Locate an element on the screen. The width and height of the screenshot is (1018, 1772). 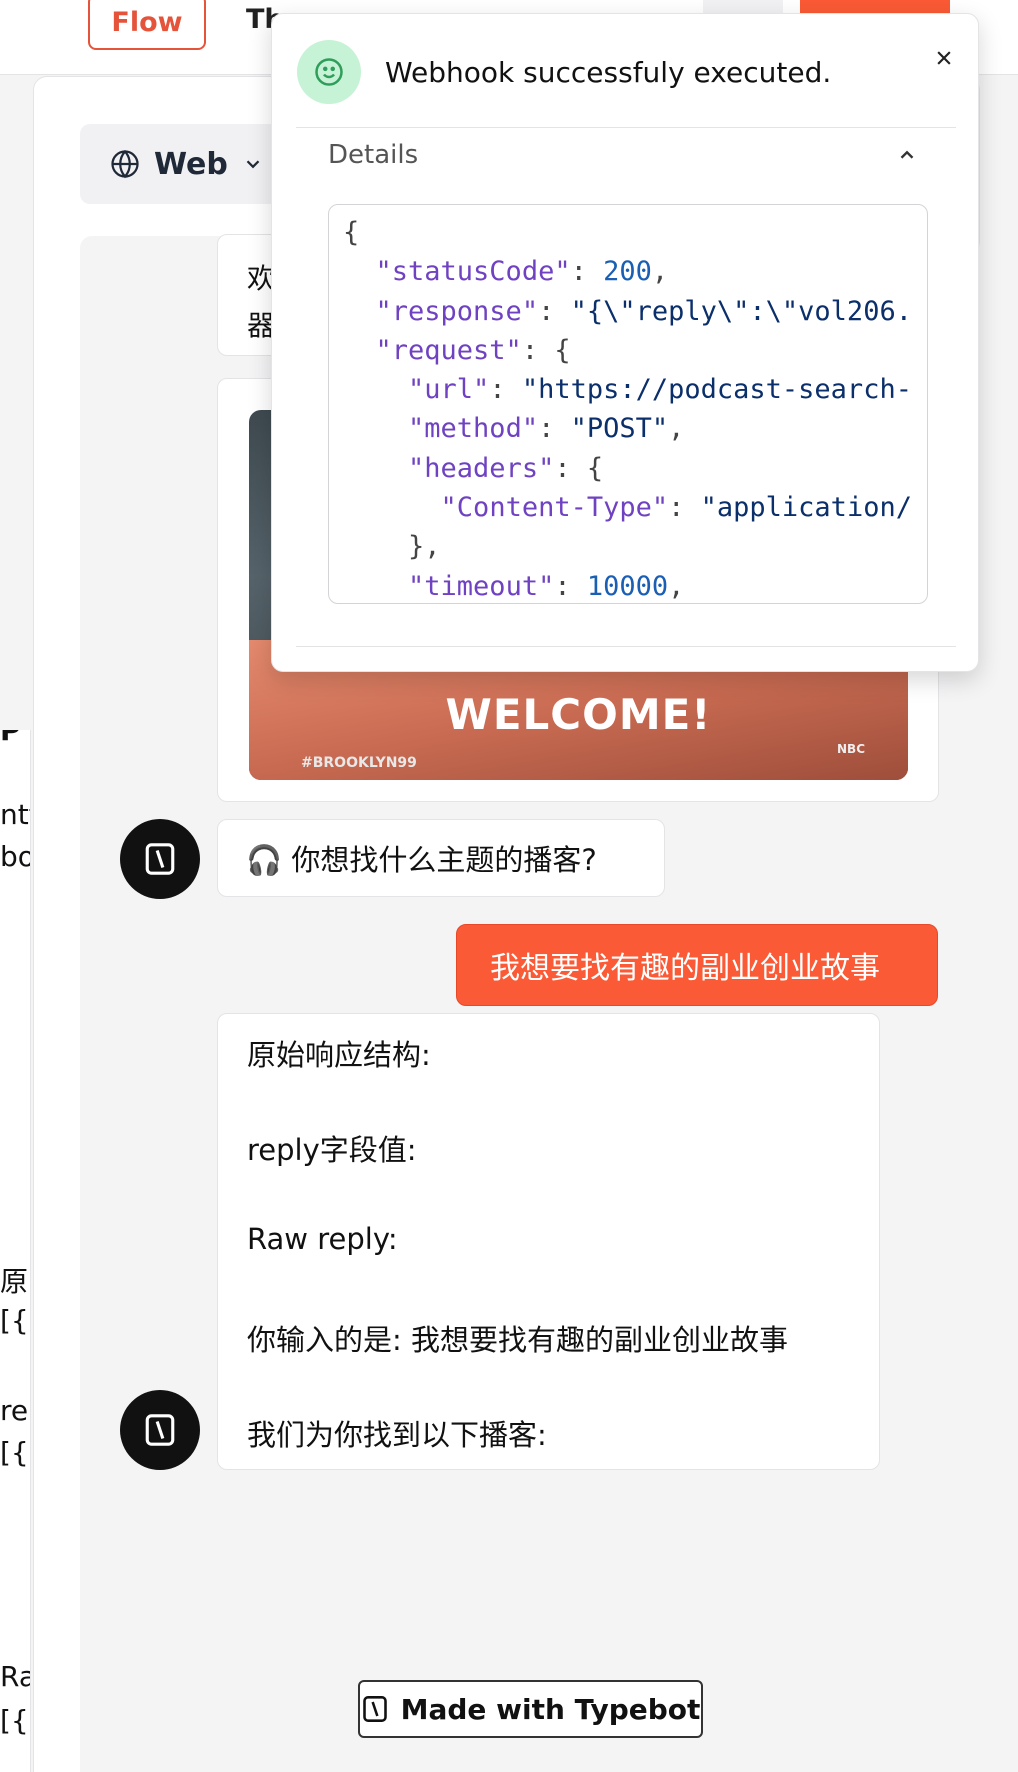
chevron-up-icon is located at coordinates (907, 154).